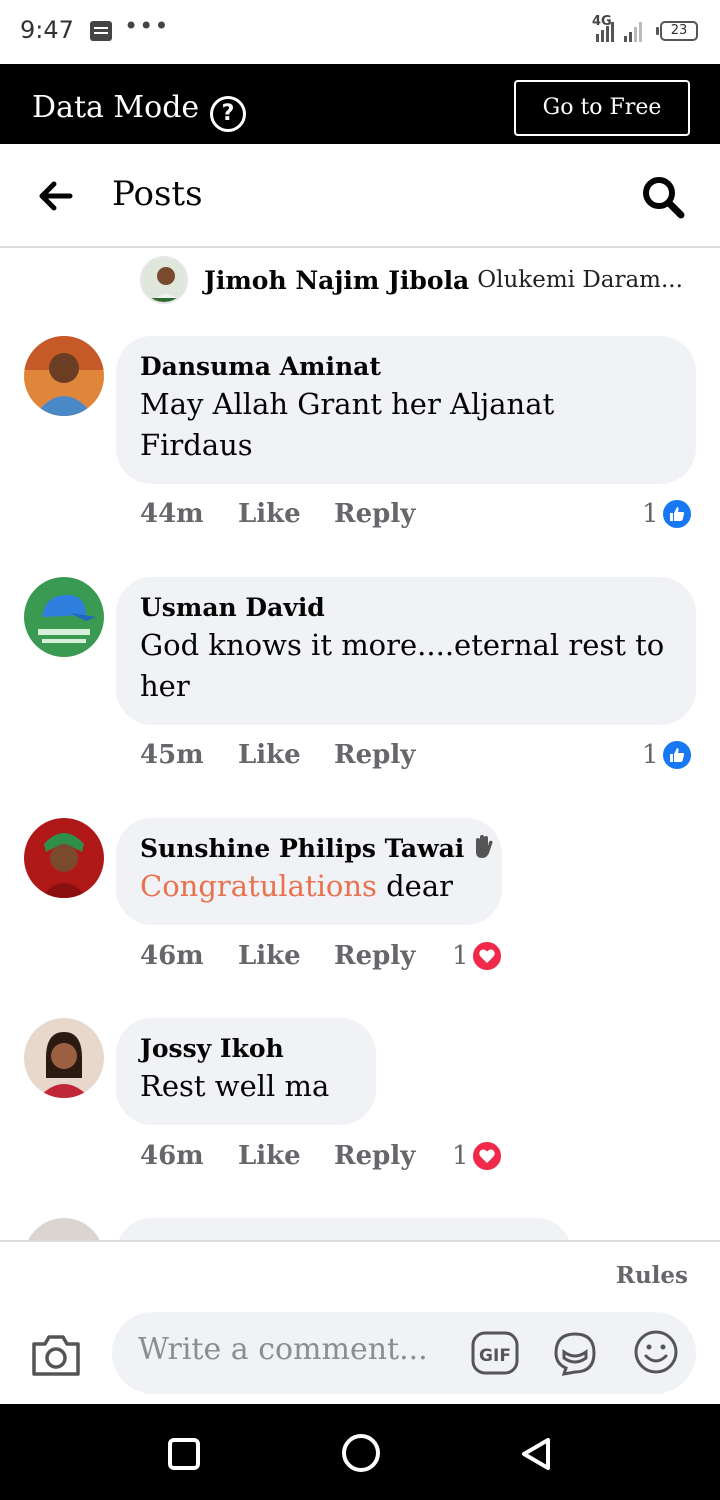 This screenshot has height=1500, width=720. I want to click on go-to-free-button: Go to Free, so click(602, 108).